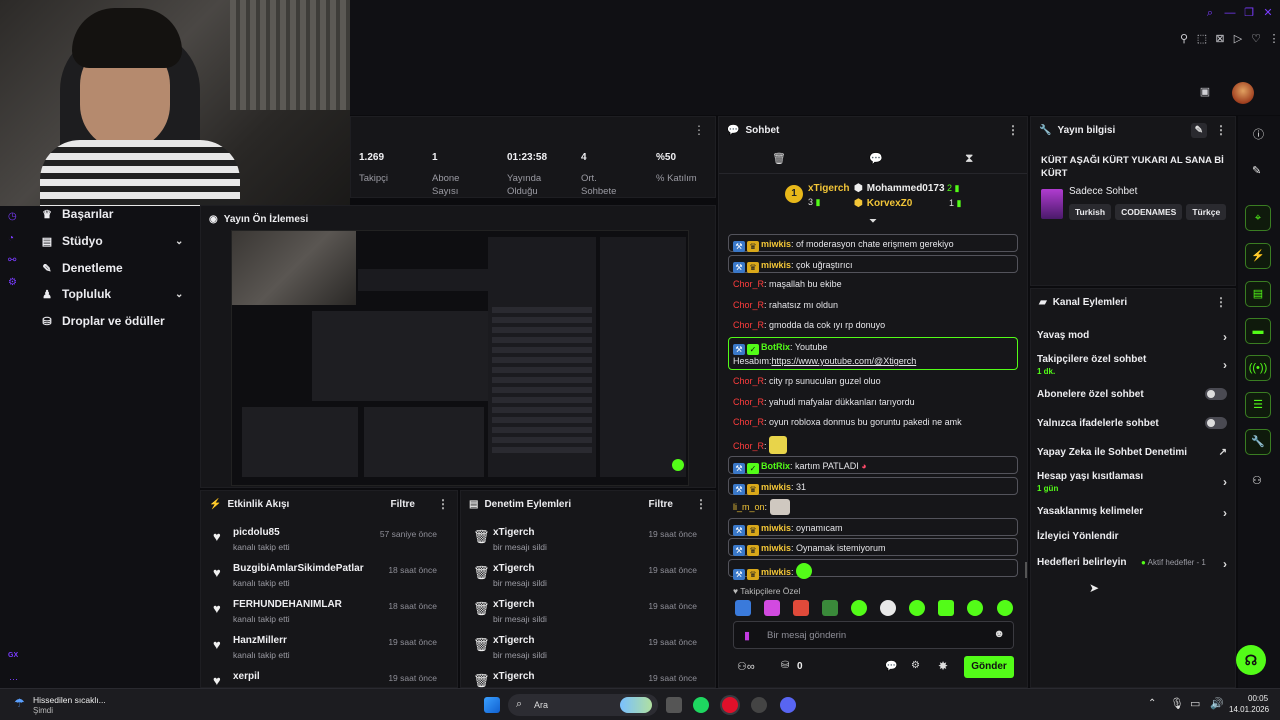 The image size is (1280, 720). What do you see at coordinates (1210, 13) in the screenshot?
I see `search-icon: ⌕` at bounding box center [1210, 13].